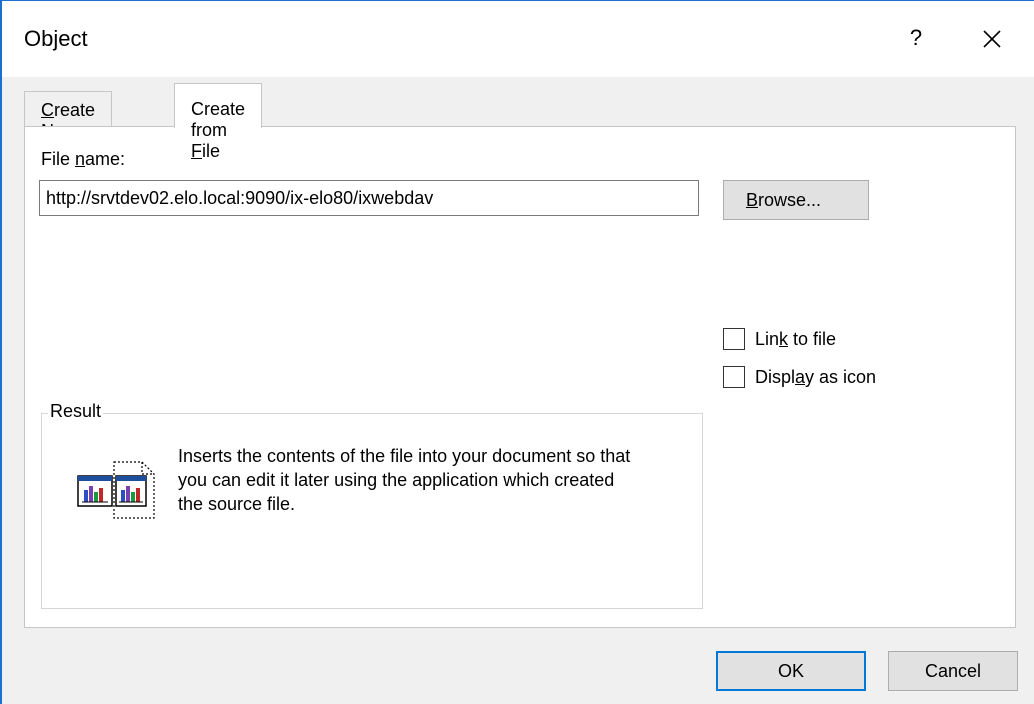 The height and width of the screenshot is (704, 1034). What do you see at coordinates (734, 377) in the screenshot?
I see `display-as-icon-checkbox` at bounding box center [734, 377].